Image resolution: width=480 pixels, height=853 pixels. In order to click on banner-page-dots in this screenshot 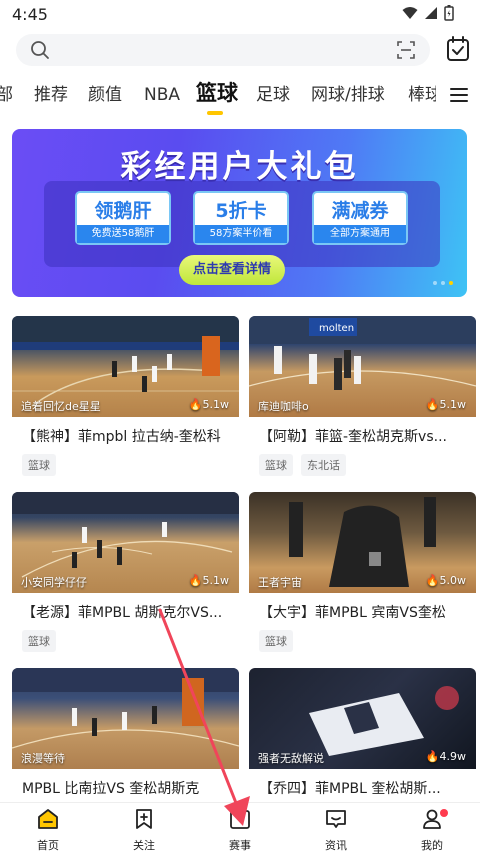, I will do `click(443, 283)`.